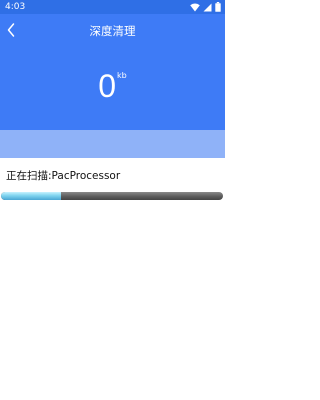 This screenshot has width=320, height=400. Describe the element at coordinates (63, 176) in the screenshot. I see `scan-status-label: 正在扫描:PacProcessor` at that location.